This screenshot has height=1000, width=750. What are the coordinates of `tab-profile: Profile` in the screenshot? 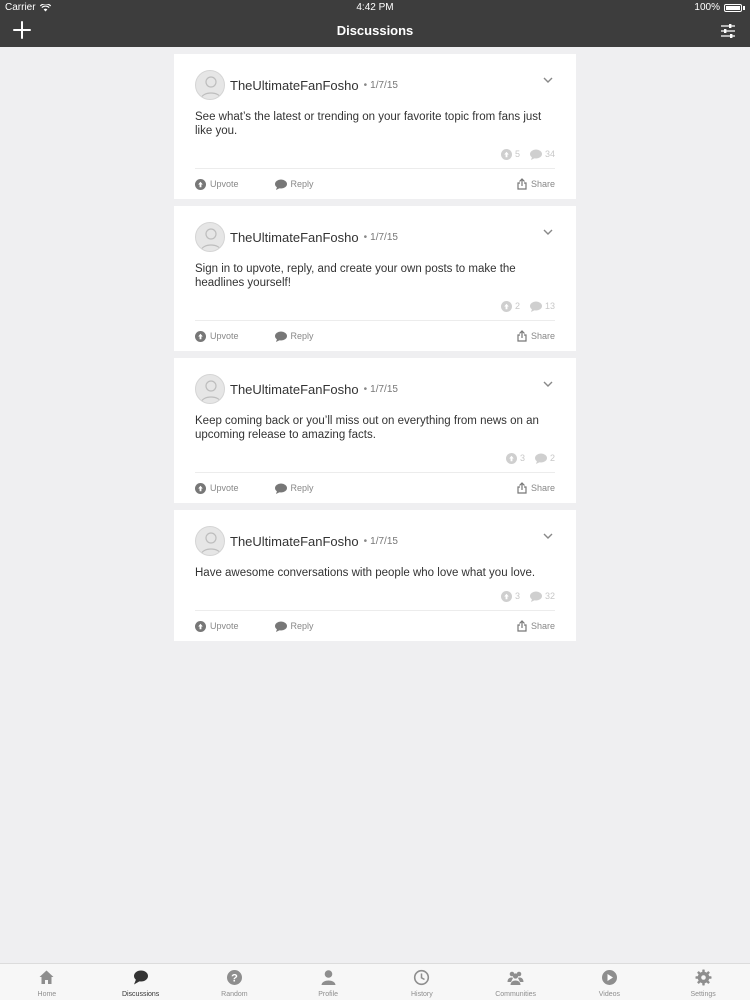 It's located at (328, 982).